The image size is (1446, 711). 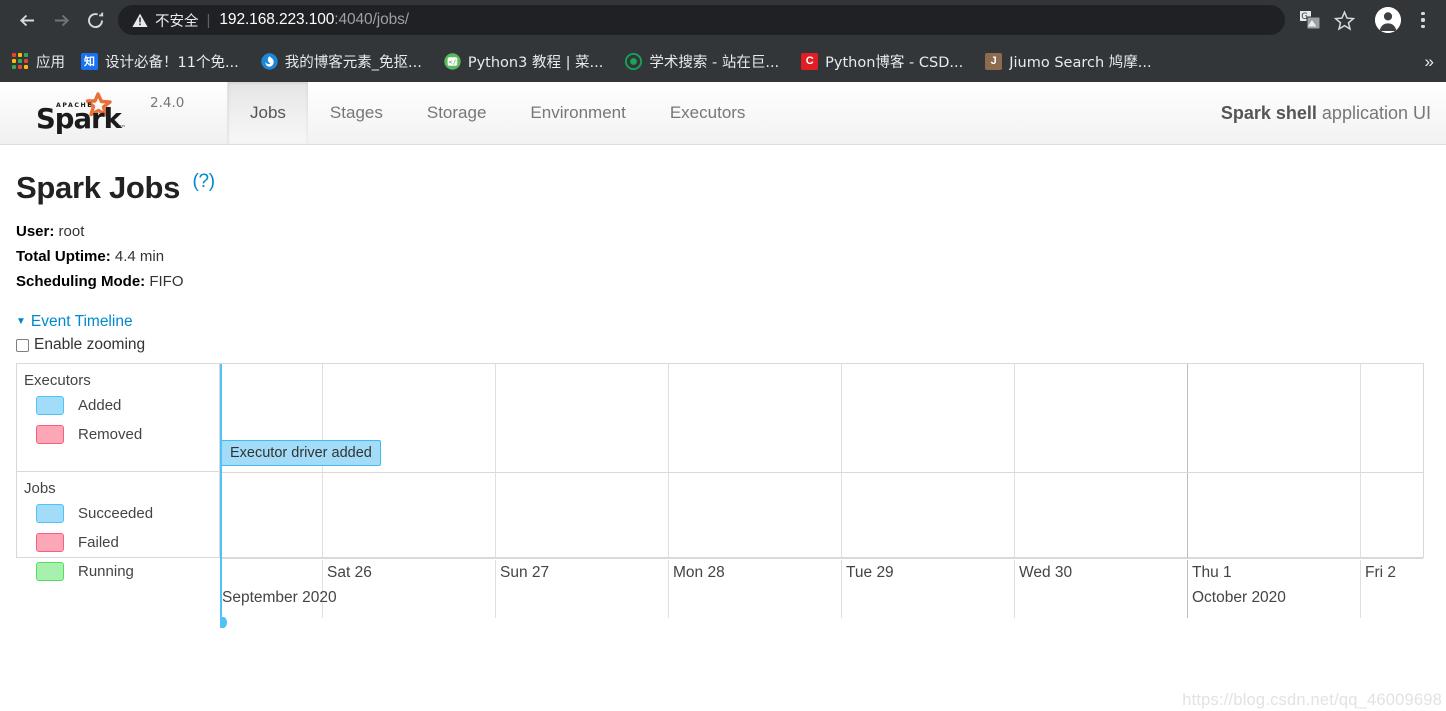 What do you see at coordinates (1344, 20) in the screenshot?
I see `bookmark-star-button` at bounding box center [1344, 20].